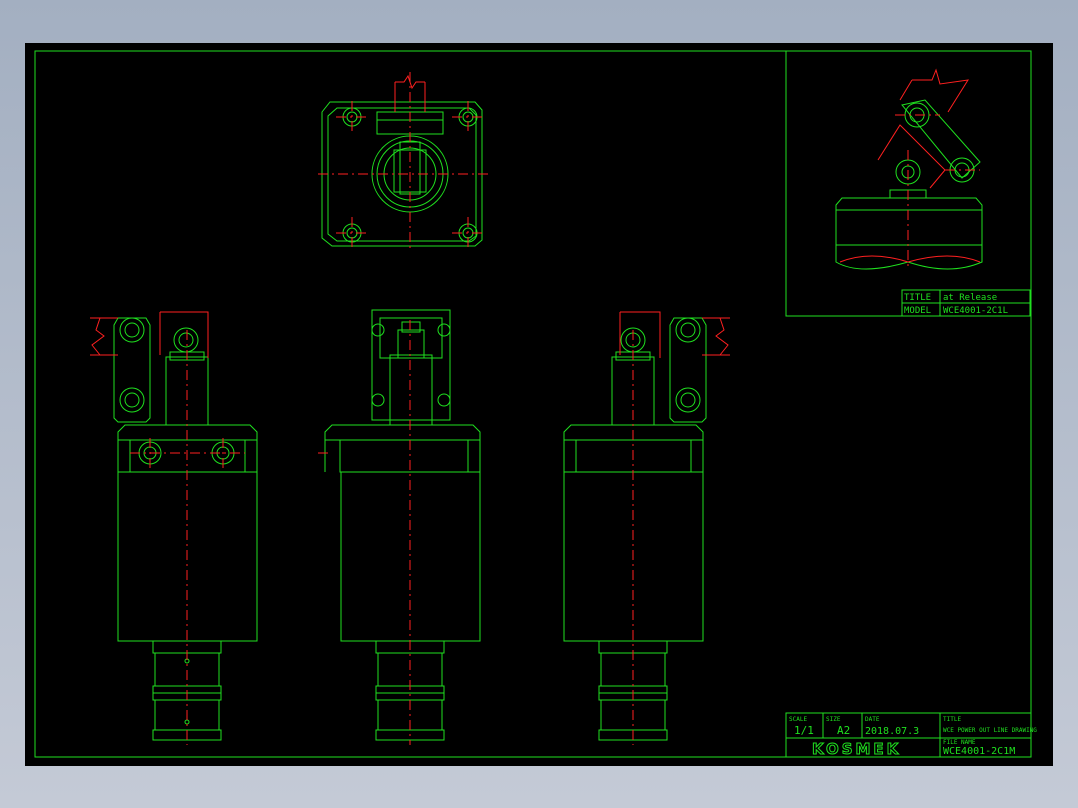 The height and width of the screenshot is (808, 1078). Describe the element at coordinates (404, 161) in the screenshot. I see `top-view` at that location.